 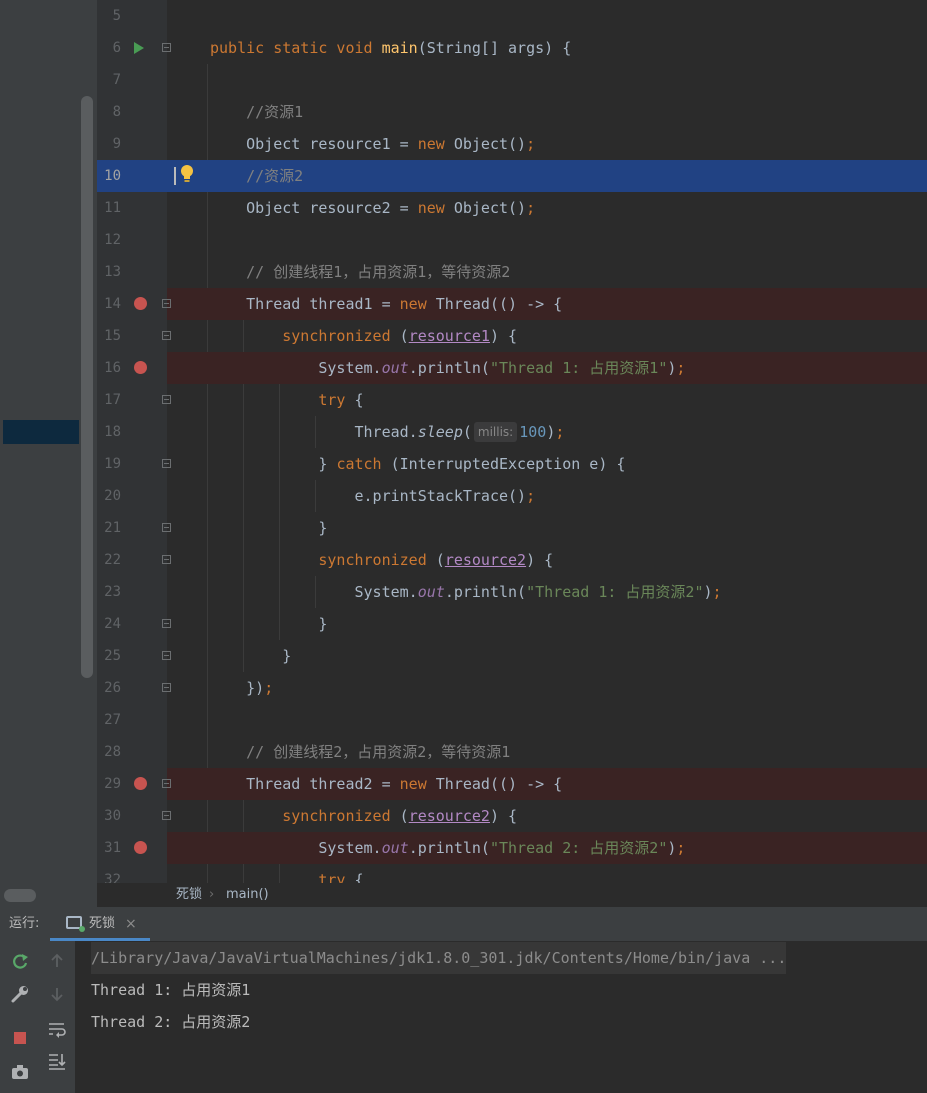 What do you see at coordinates (57, 1061) in the screenshot?
I see `scroll-to-end-icon` at bounding box center [57, 1061].